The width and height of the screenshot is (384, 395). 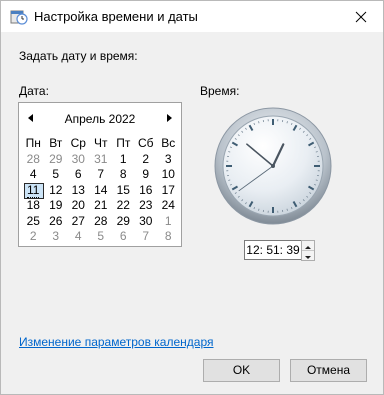 What do you see at coordinates (123, 206) in the screenshot?
I see `calendar-day: 22` at bounding box center [123, 206].